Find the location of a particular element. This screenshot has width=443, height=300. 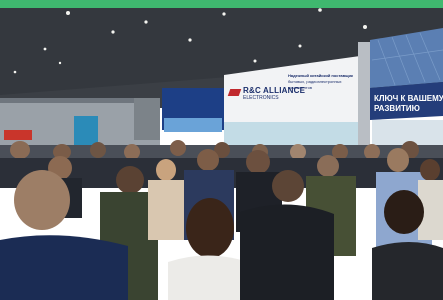

slogan-line2: РАЗВИТИЮ is located at coordinates (397, 108).